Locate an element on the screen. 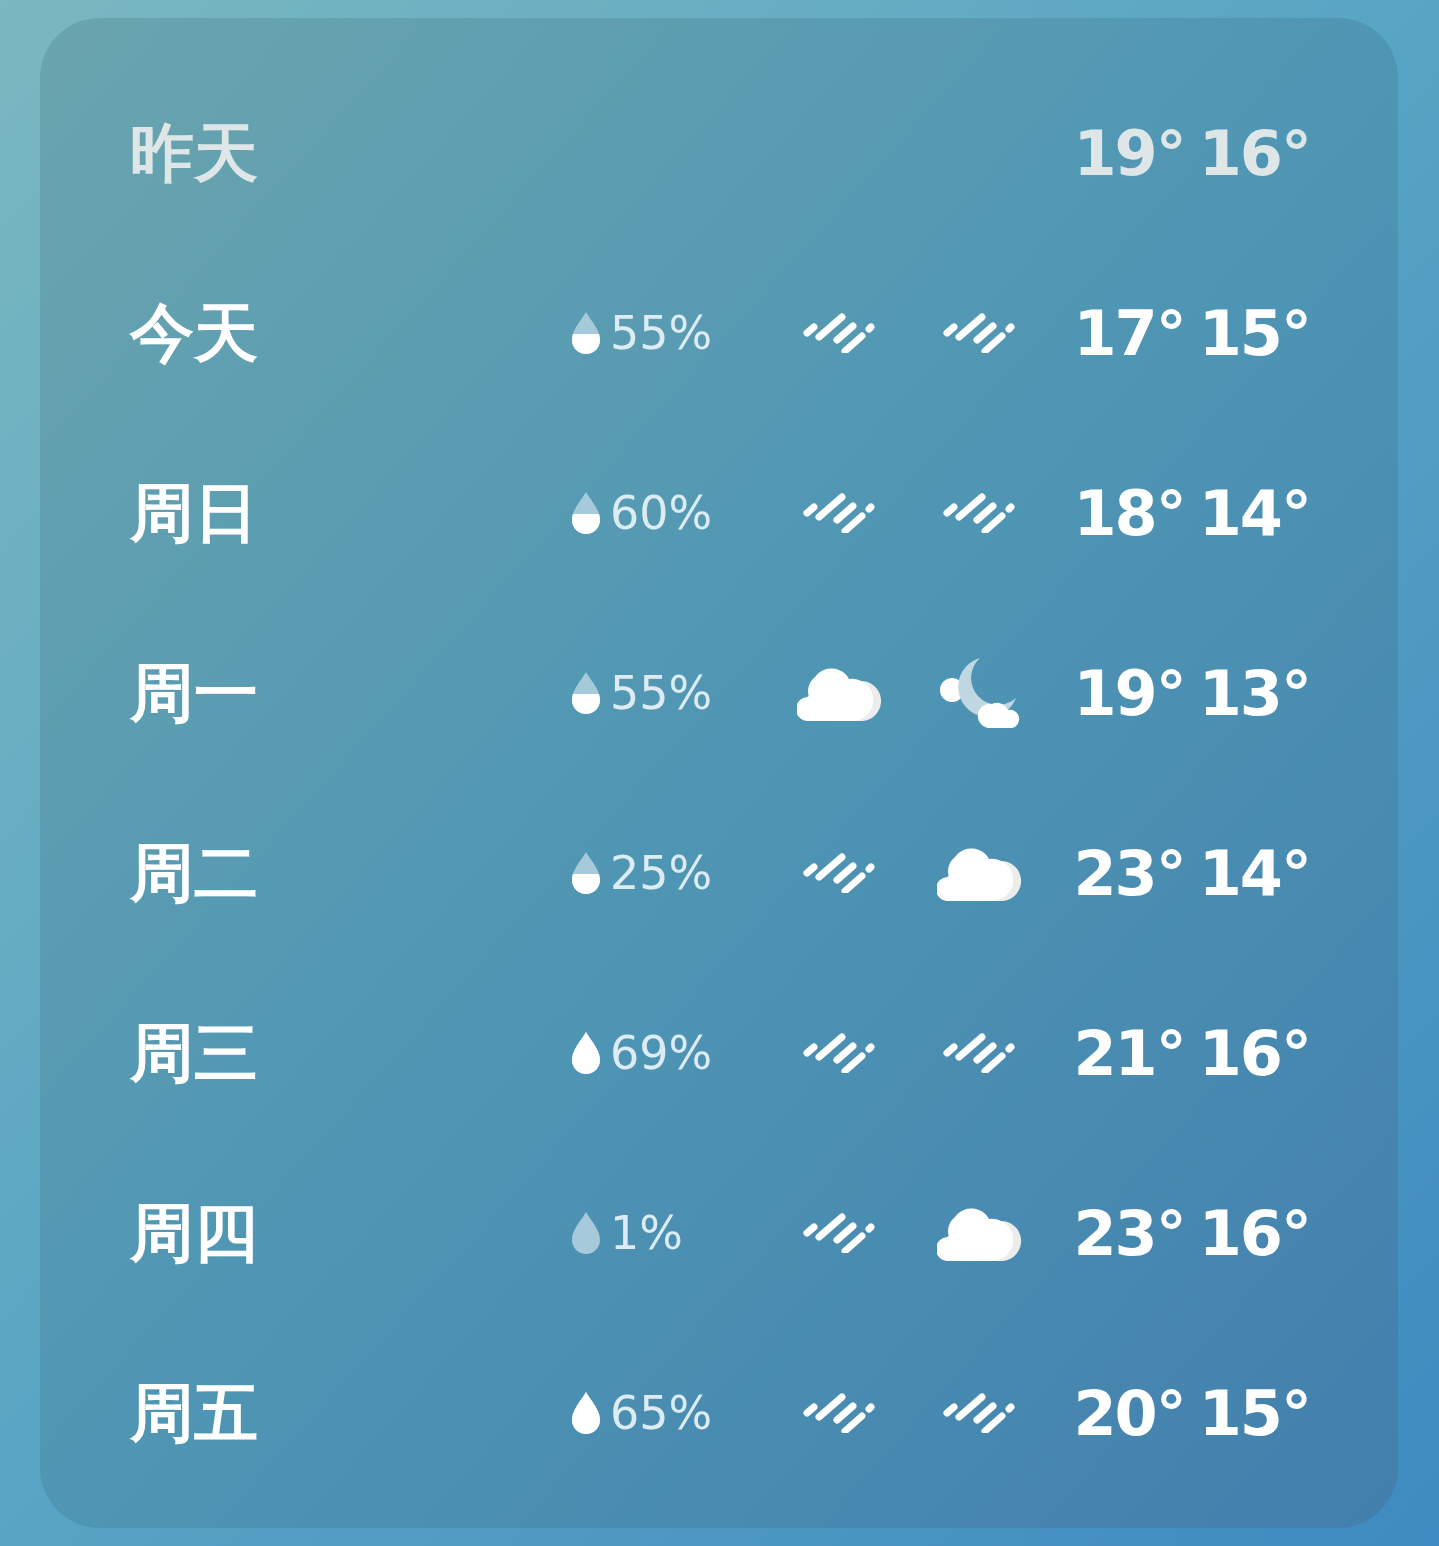  precipitation-chance: 69% is located at coordinates (661, 1053).